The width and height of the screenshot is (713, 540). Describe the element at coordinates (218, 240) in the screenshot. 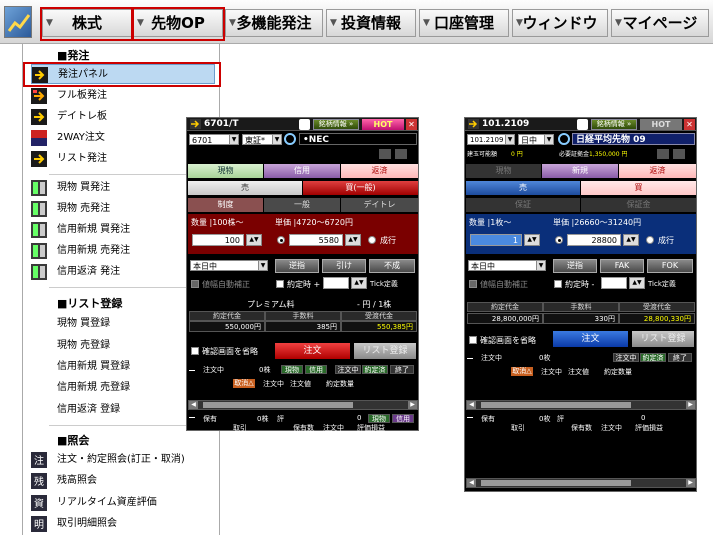

I see `quantity-field: 100` at that location.